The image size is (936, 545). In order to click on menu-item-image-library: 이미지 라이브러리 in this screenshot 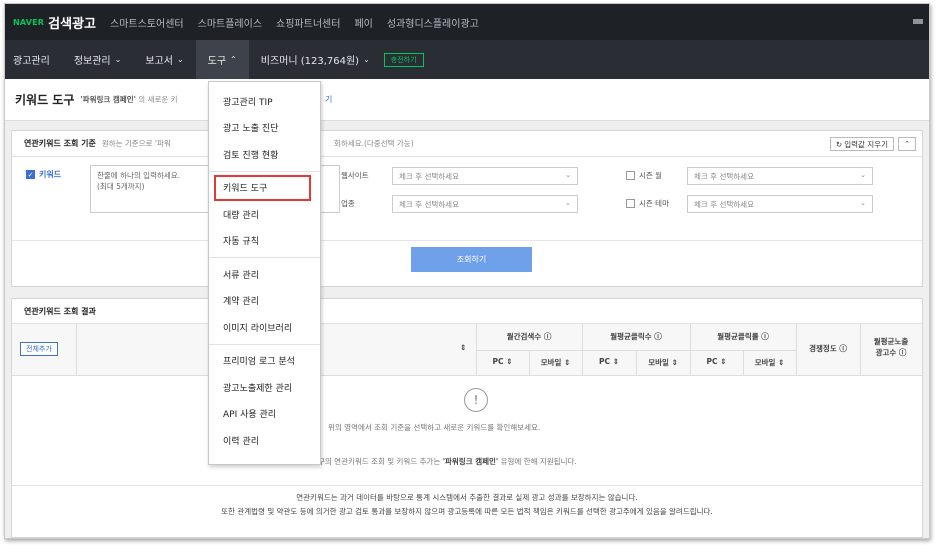, I will do `click(264, 327)`.